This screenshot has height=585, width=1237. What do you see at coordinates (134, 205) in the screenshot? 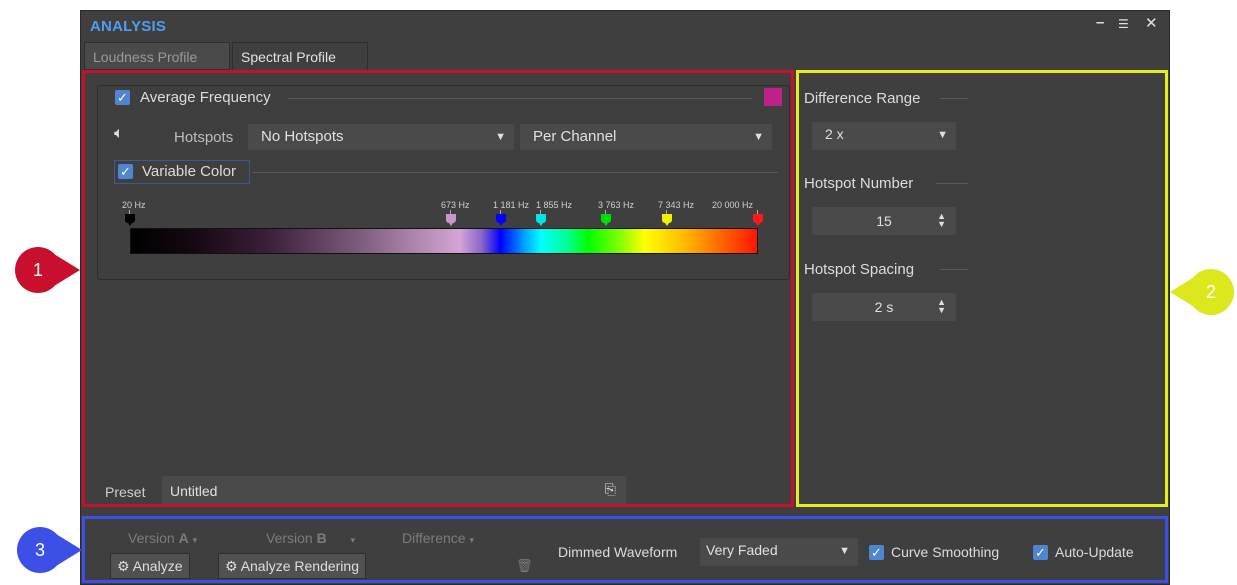
I see `freq-label-20hz: 20 Hz` at bounding box center [134, 205].